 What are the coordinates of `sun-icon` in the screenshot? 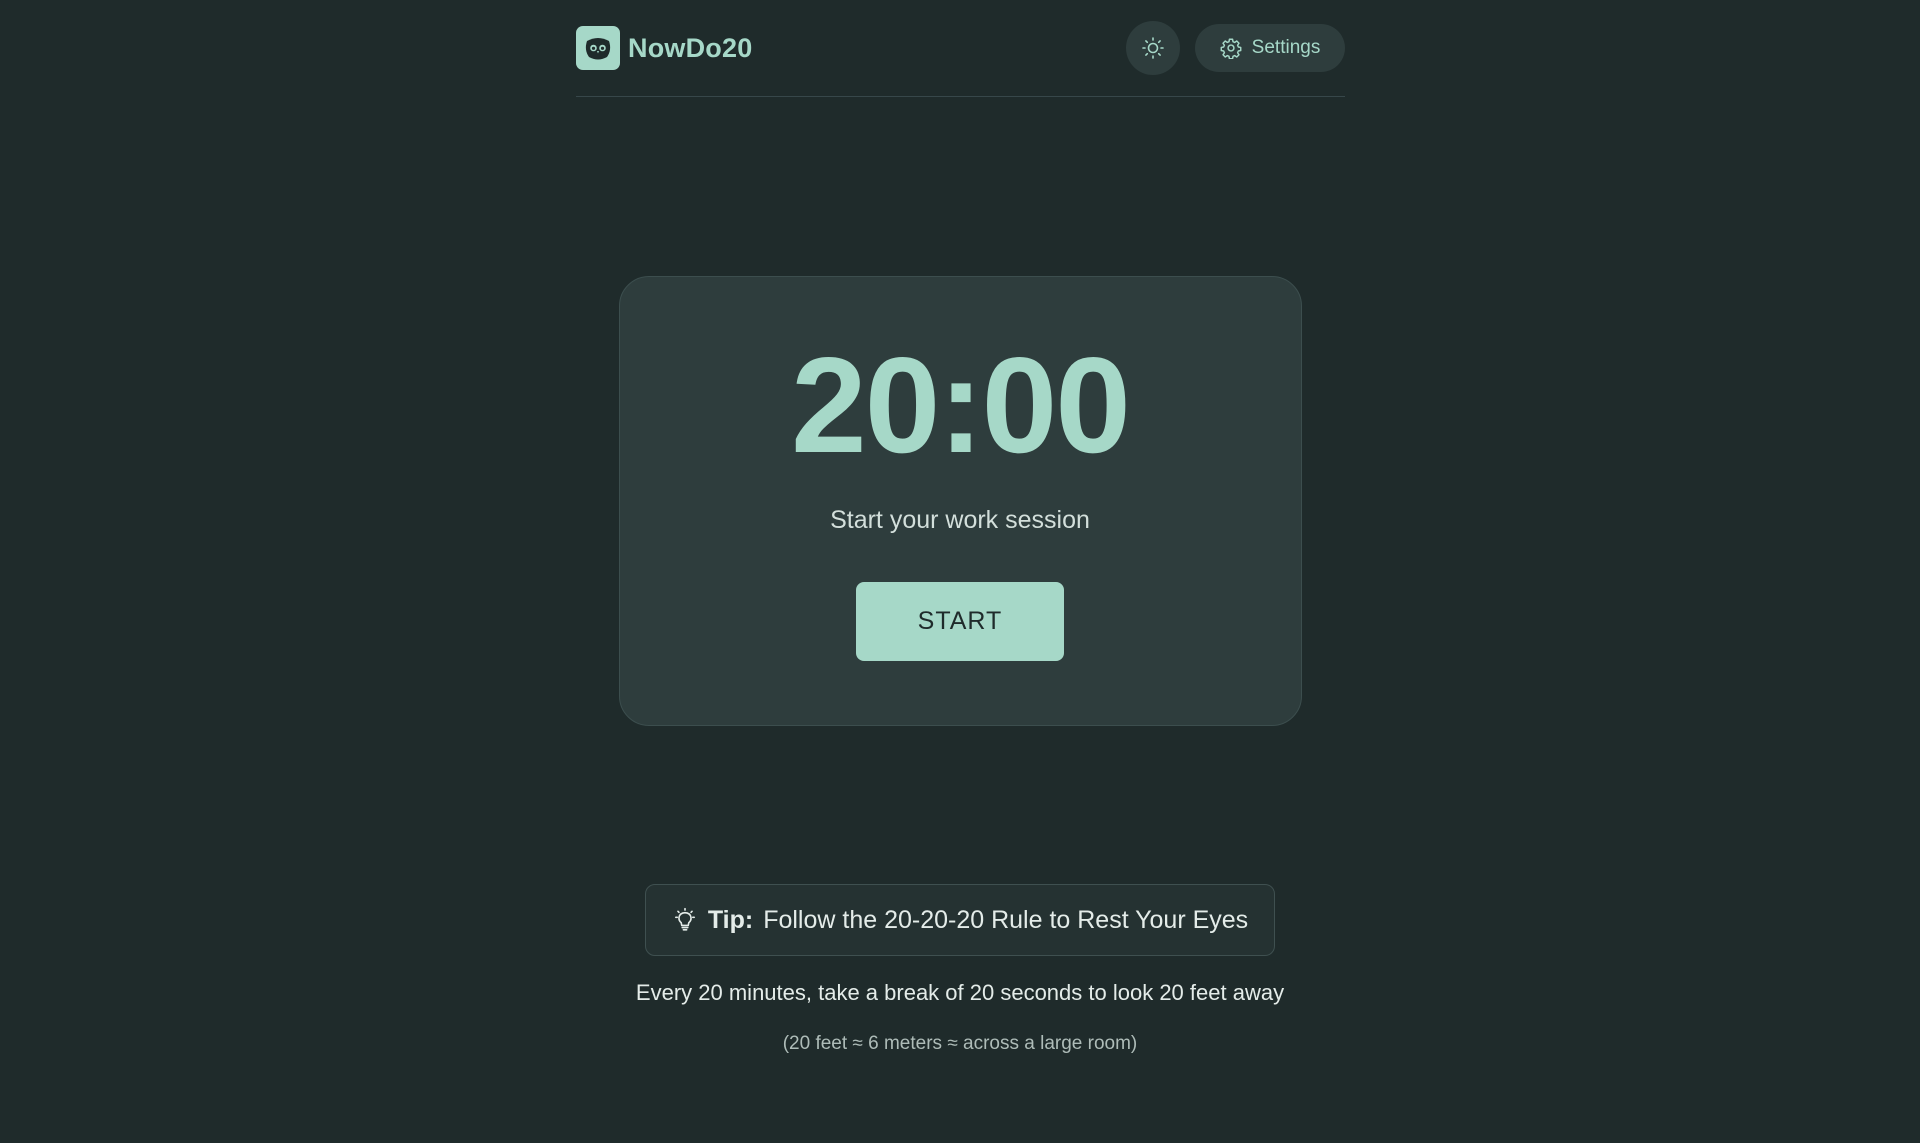 It's located at (1153, 48).